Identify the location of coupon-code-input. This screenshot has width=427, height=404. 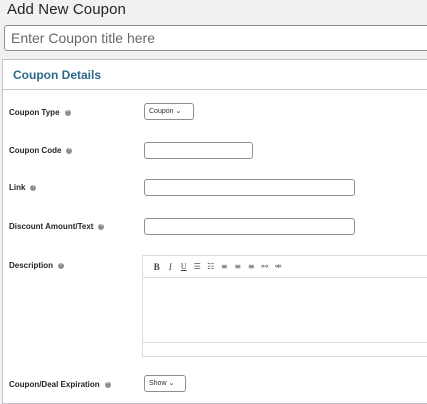
(198, 150).